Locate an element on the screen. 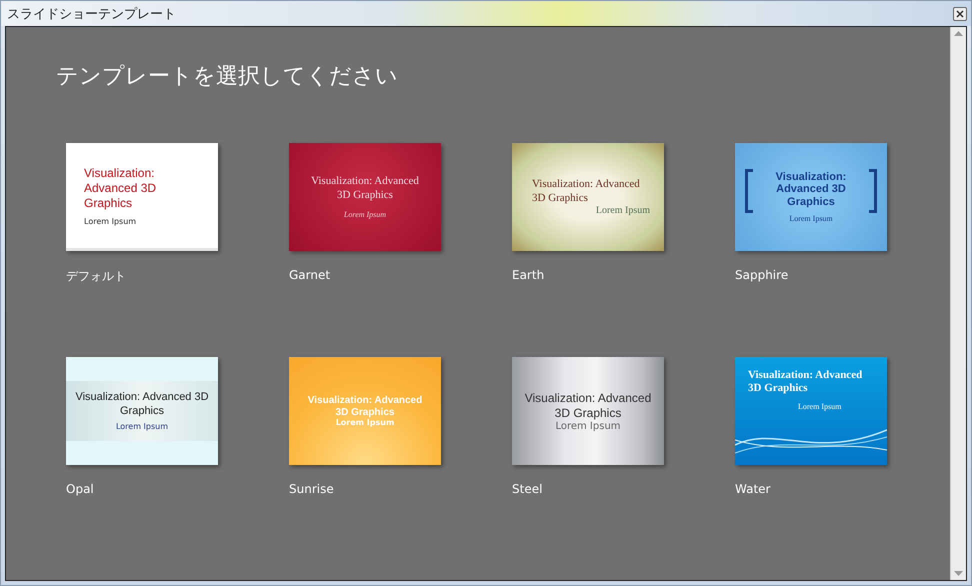  template-name: Earth is located at coordinates (529, 275).